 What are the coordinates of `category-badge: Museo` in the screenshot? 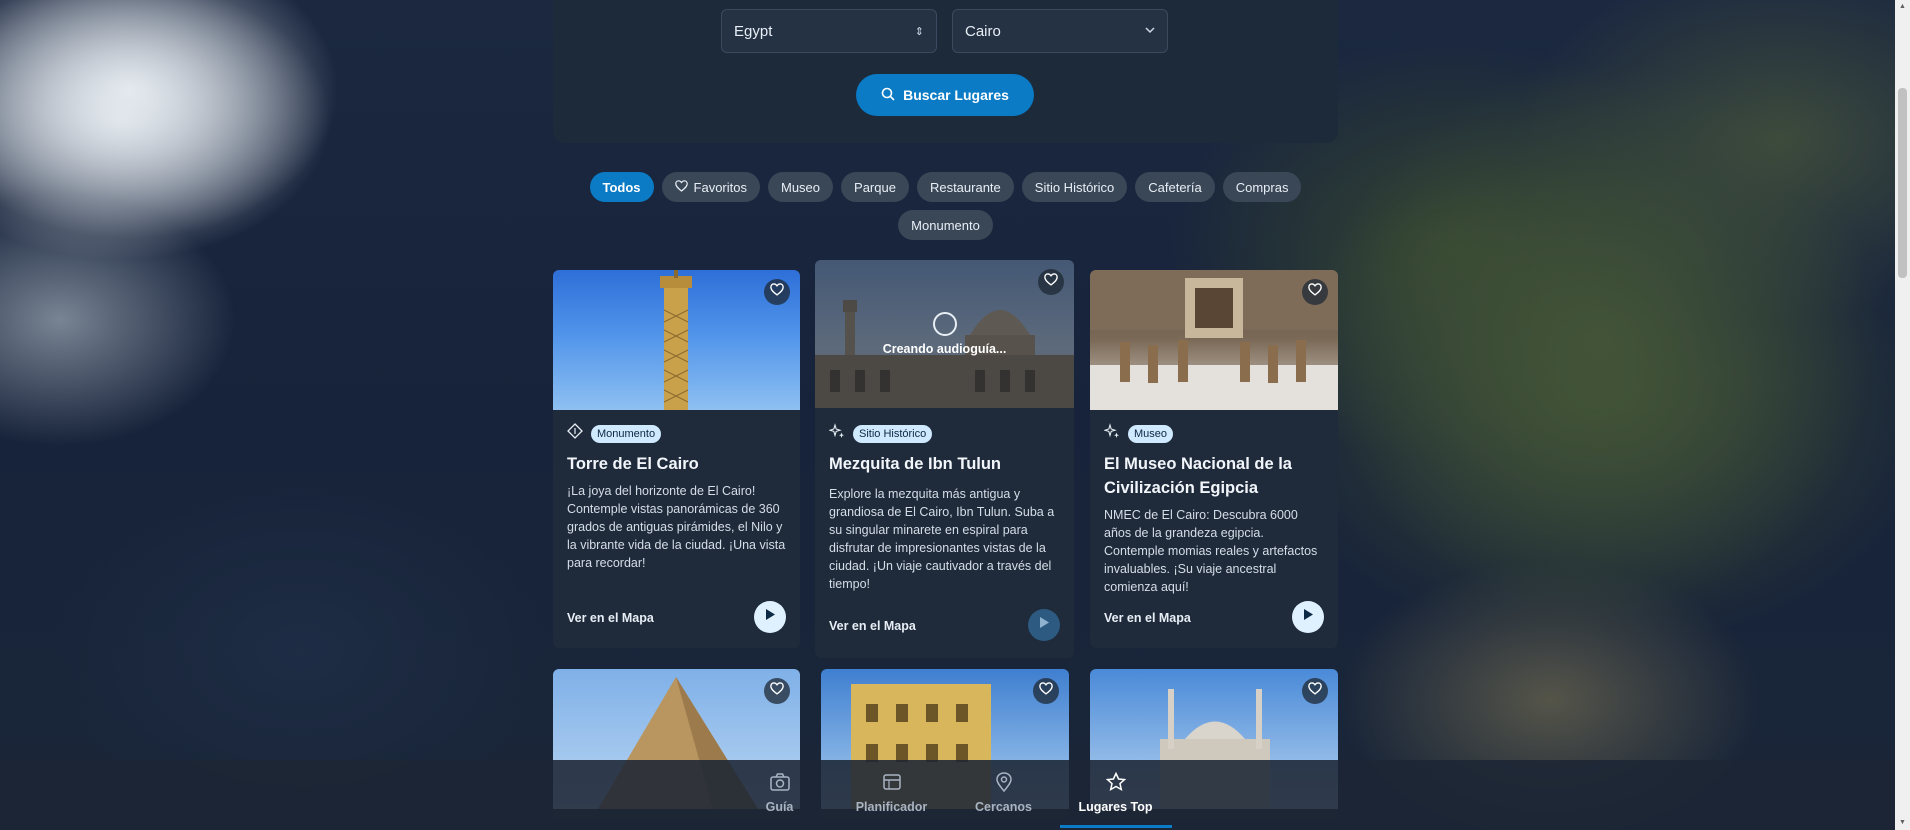 It's located at (1151, 433).